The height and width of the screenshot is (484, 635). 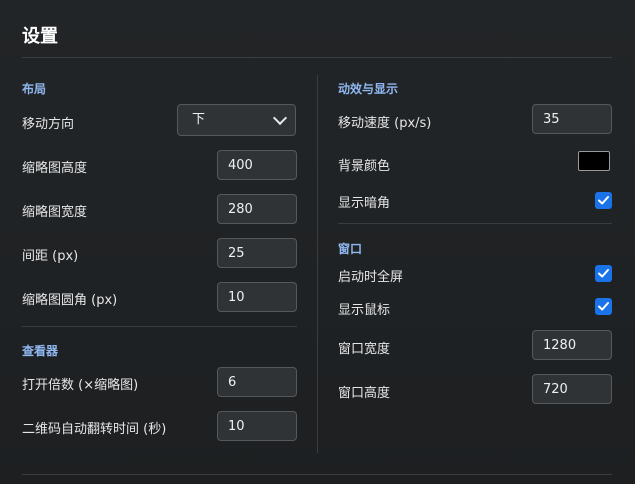 I want to click on thumb-height-input, so click(x=257, y=165).